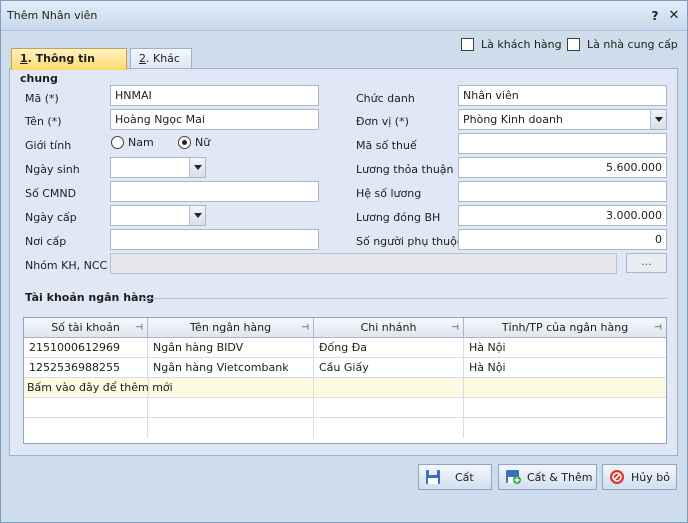 This screenshot has width=688, height=523. Describe the element at coordinates (86, 368) in the screenshot. I see `account-number-cell: 1252536988255` at that location.